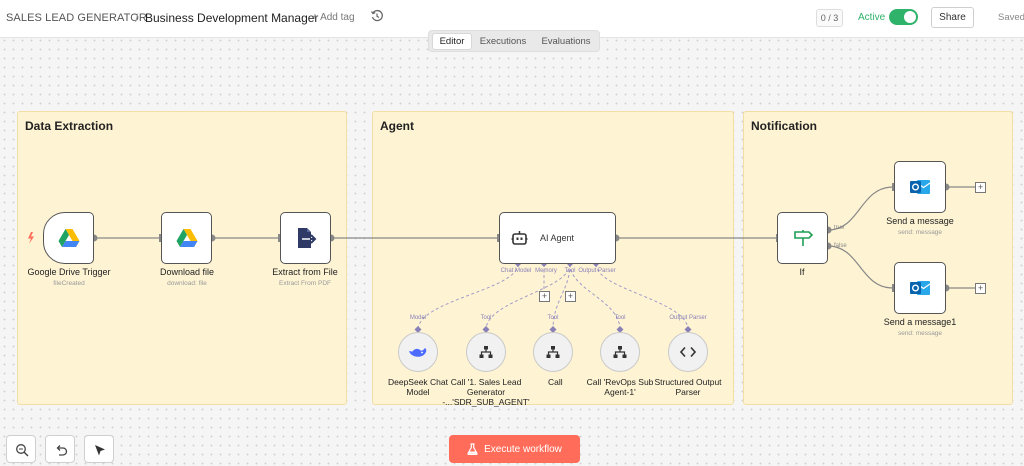 The height and width of the screenshot is (466, 1024). I want to click on node-label: Send a message1, so click(920, 322).